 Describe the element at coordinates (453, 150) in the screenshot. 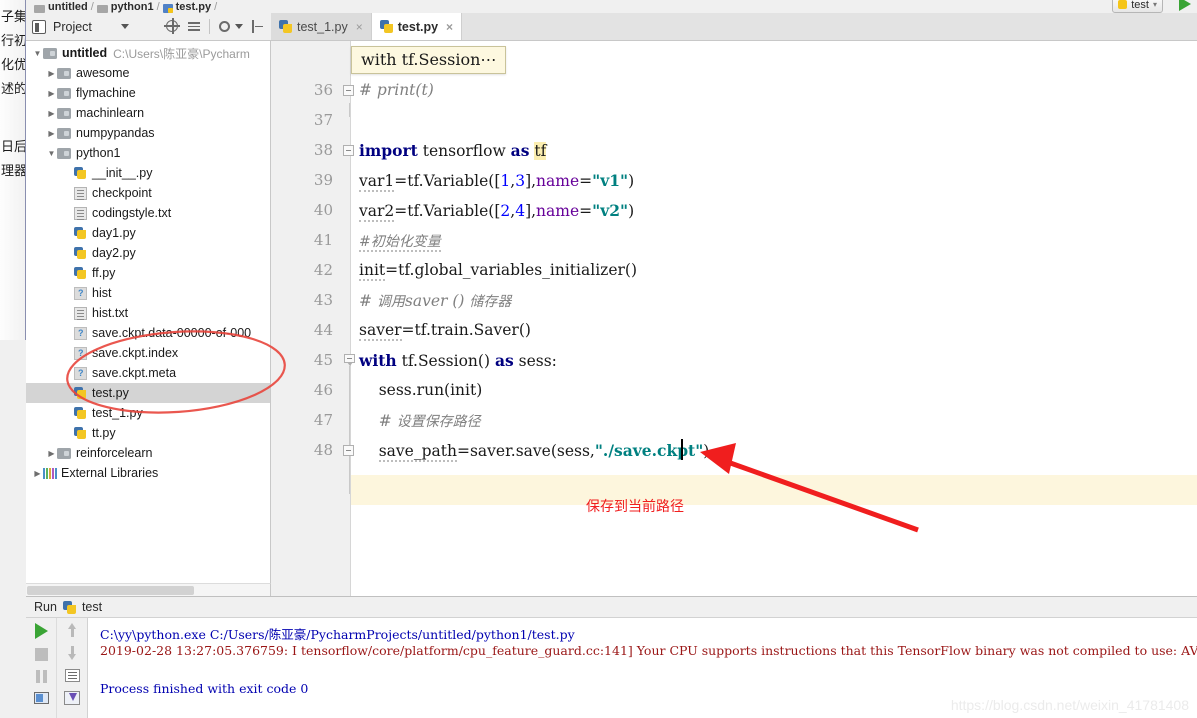

I see `code-line-38: import tensorflow as tf` at that location.